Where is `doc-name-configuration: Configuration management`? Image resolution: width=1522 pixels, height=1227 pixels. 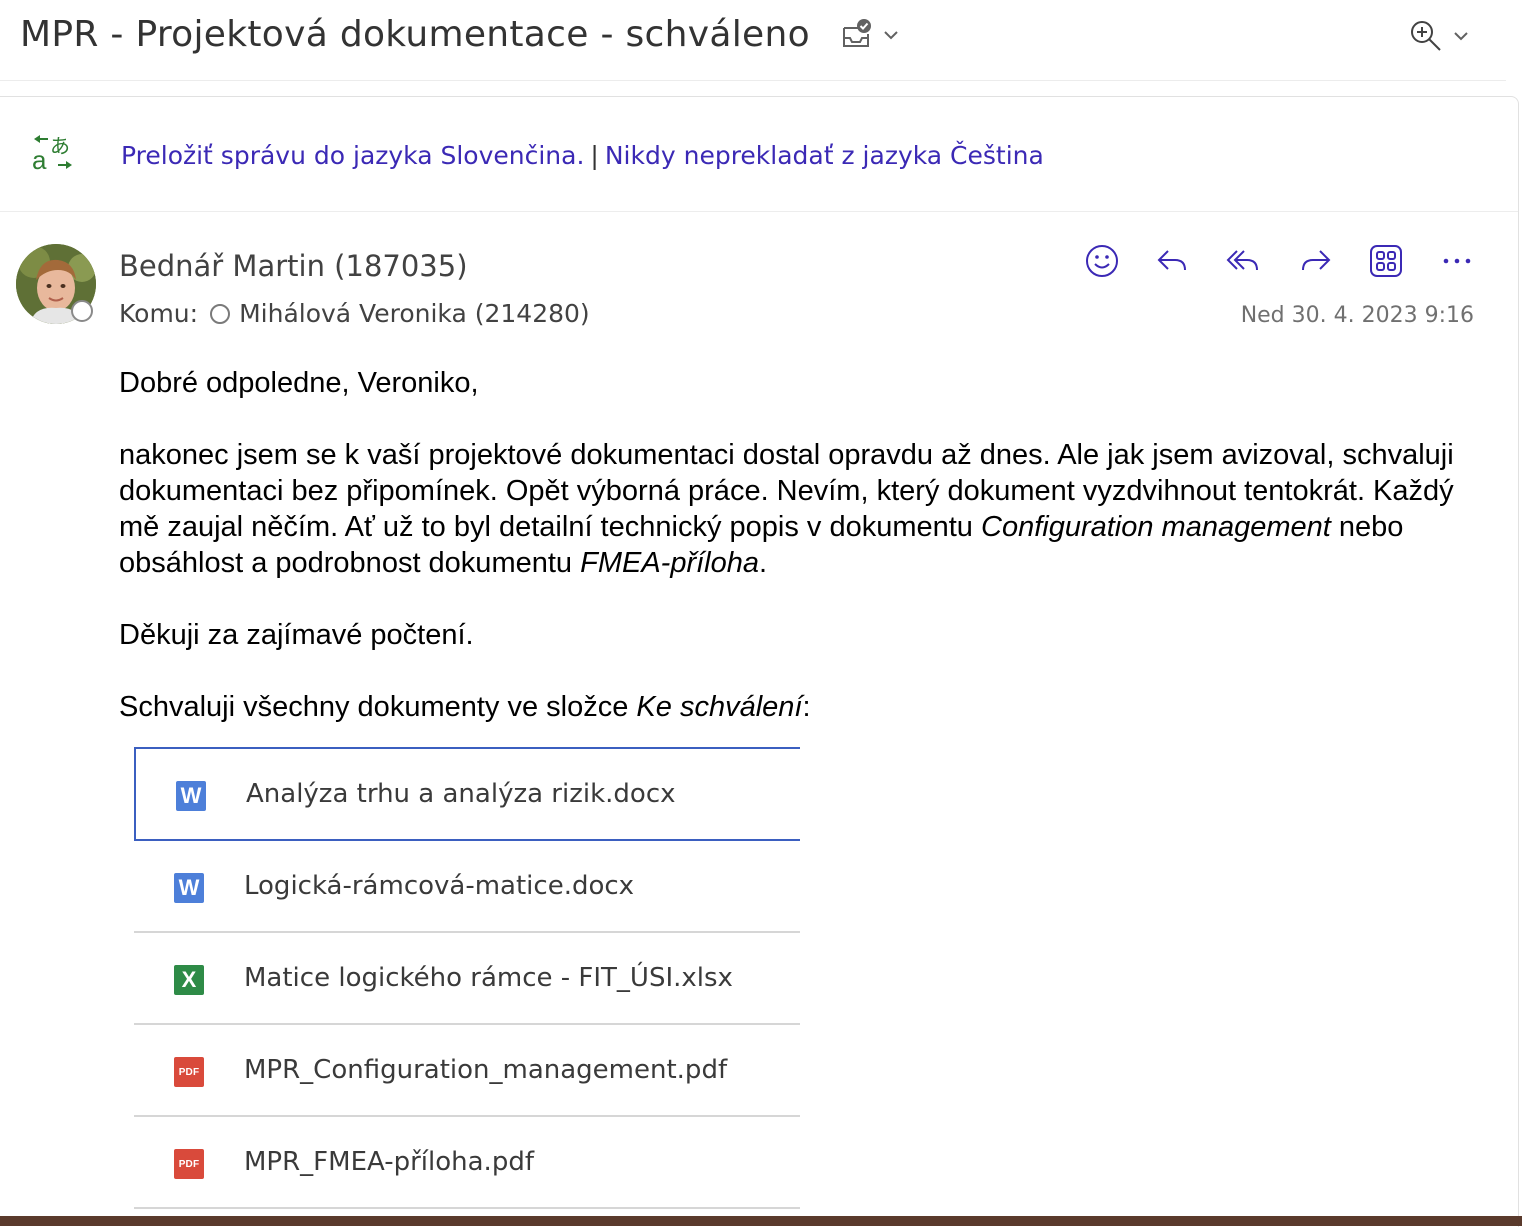 doc-name-configuration: Configuration management is located at coordinates (1156, 527).